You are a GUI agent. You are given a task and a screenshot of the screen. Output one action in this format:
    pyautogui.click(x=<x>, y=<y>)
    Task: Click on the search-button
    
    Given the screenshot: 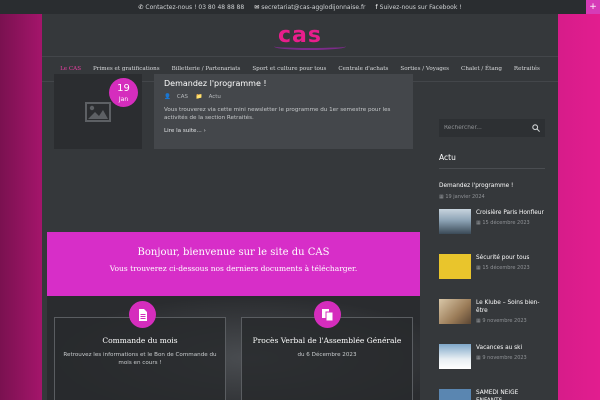 What is the action you would take?
    pyautogui.click(x=536, y=128)
    